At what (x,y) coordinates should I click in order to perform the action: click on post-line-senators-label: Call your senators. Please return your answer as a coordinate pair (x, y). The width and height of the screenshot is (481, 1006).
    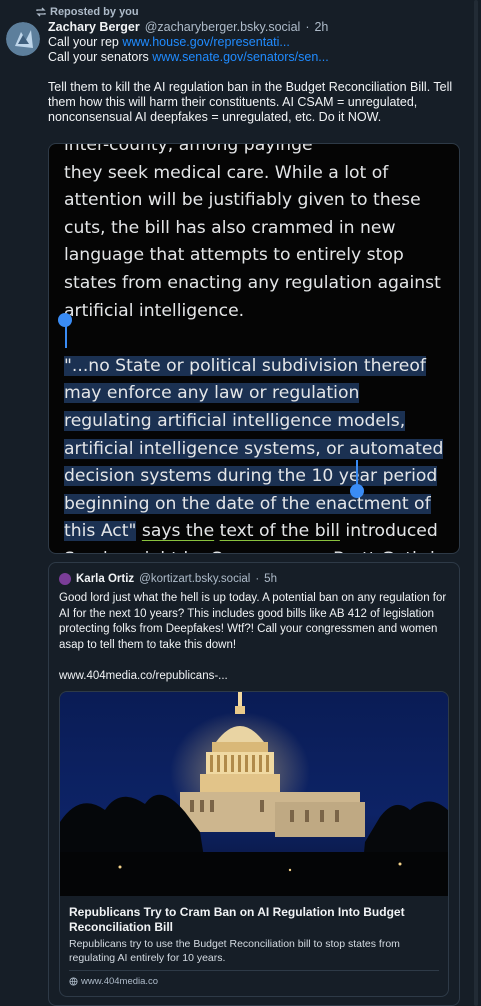
    Looking at the image, I should click on (98, 57).